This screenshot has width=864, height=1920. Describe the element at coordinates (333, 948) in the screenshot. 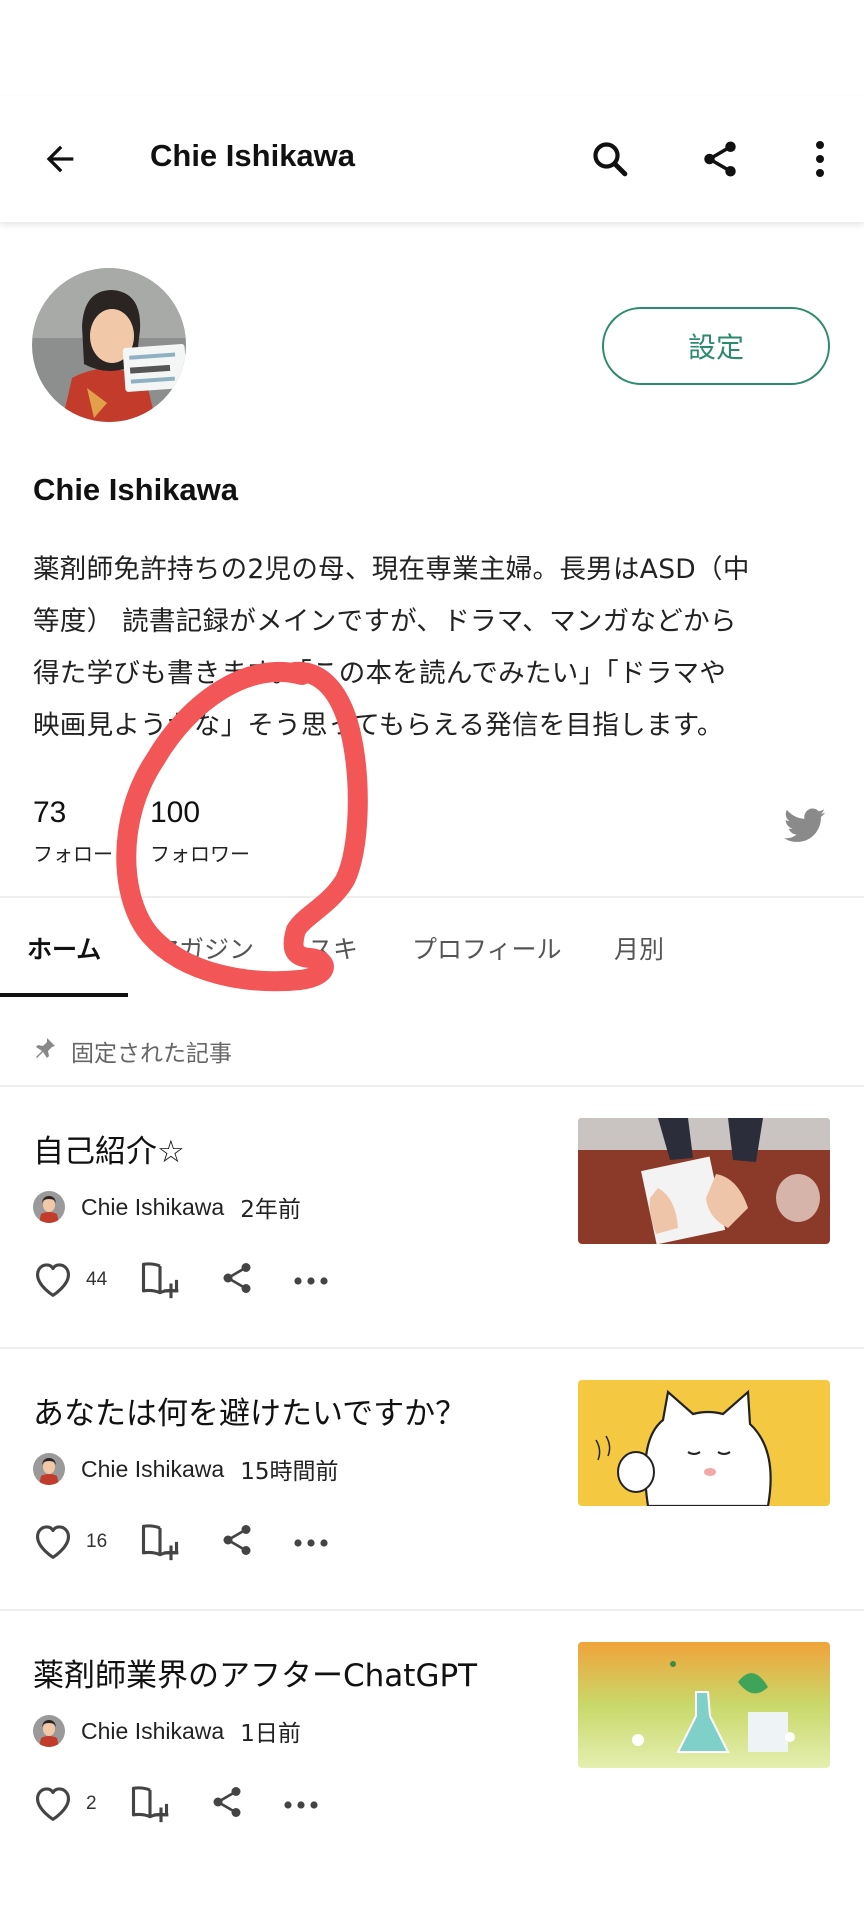

I see `tab-likes: スキ` at that location.